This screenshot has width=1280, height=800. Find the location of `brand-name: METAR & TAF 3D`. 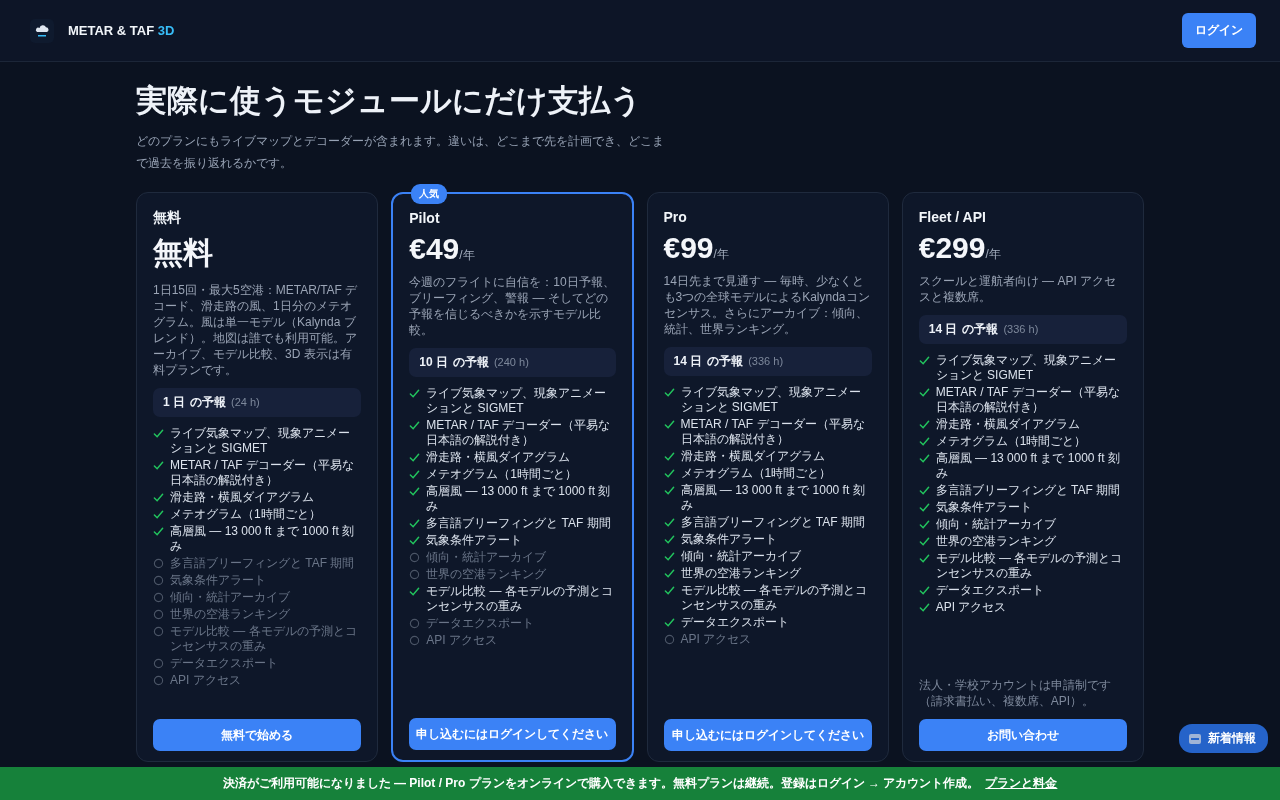

brand-name: METAR & TAF 3D is located at coordinates (121, 30).